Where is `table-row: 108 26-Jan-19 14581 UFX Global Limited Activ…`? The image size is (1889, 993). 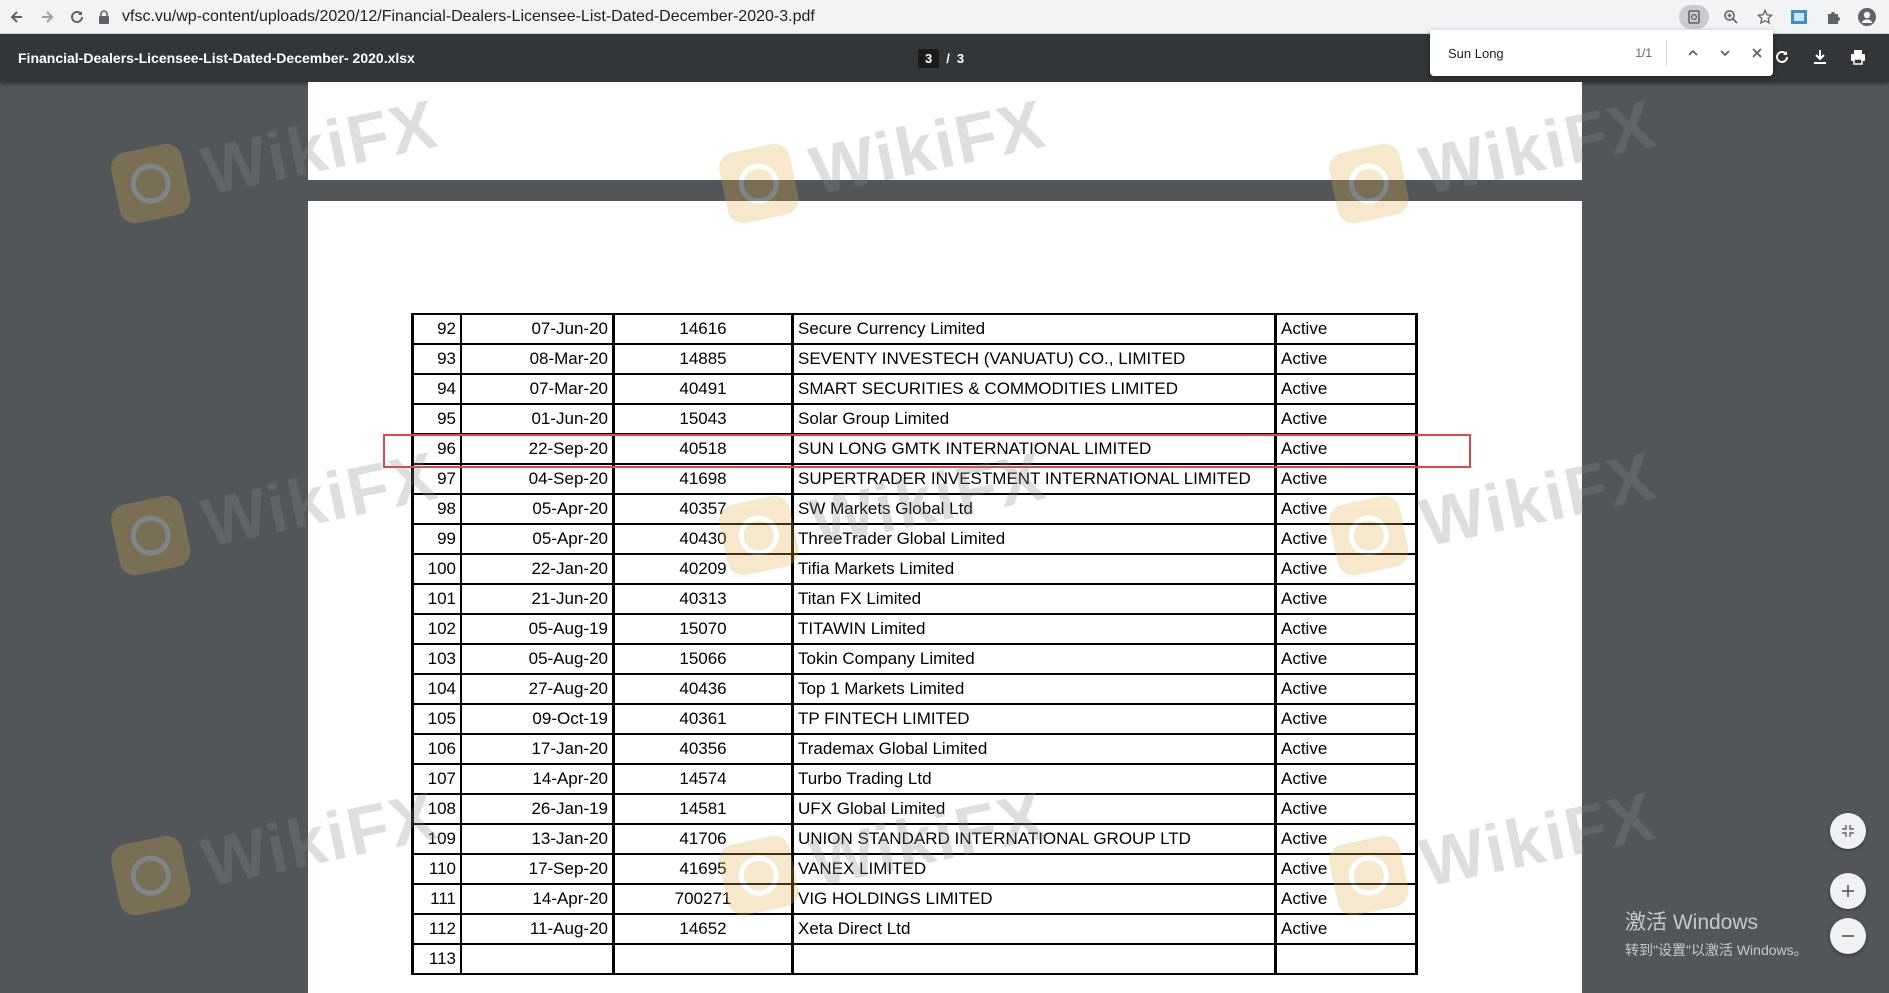
table-row: 108 26-Jan-19 14581 UFX Global Limited Activ… is located at coordinates (914, 809).